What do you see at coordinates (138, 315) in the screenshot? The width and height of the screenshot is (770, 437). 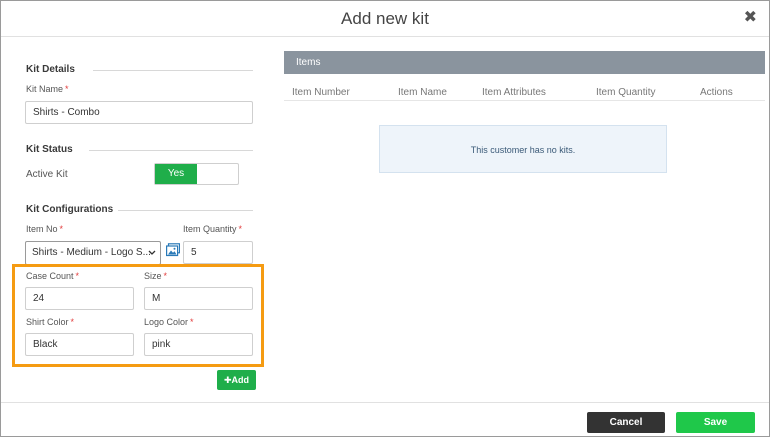 I see `attributes-highlight-box` at bounding box center [138, 315].